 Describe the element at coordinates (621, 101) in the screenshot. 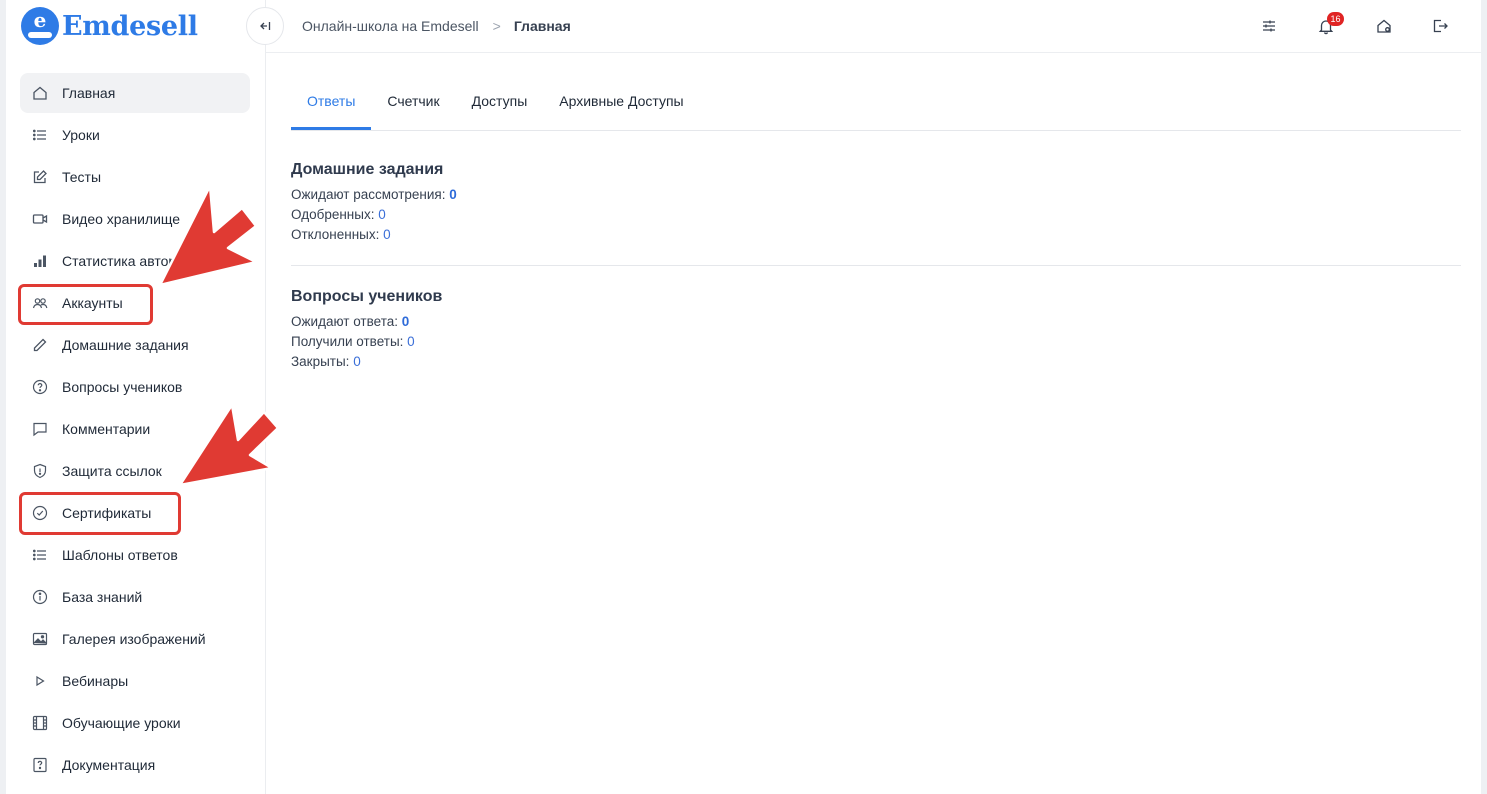

I see `tab-archived-accesses: Архивные Доступы` at that location.